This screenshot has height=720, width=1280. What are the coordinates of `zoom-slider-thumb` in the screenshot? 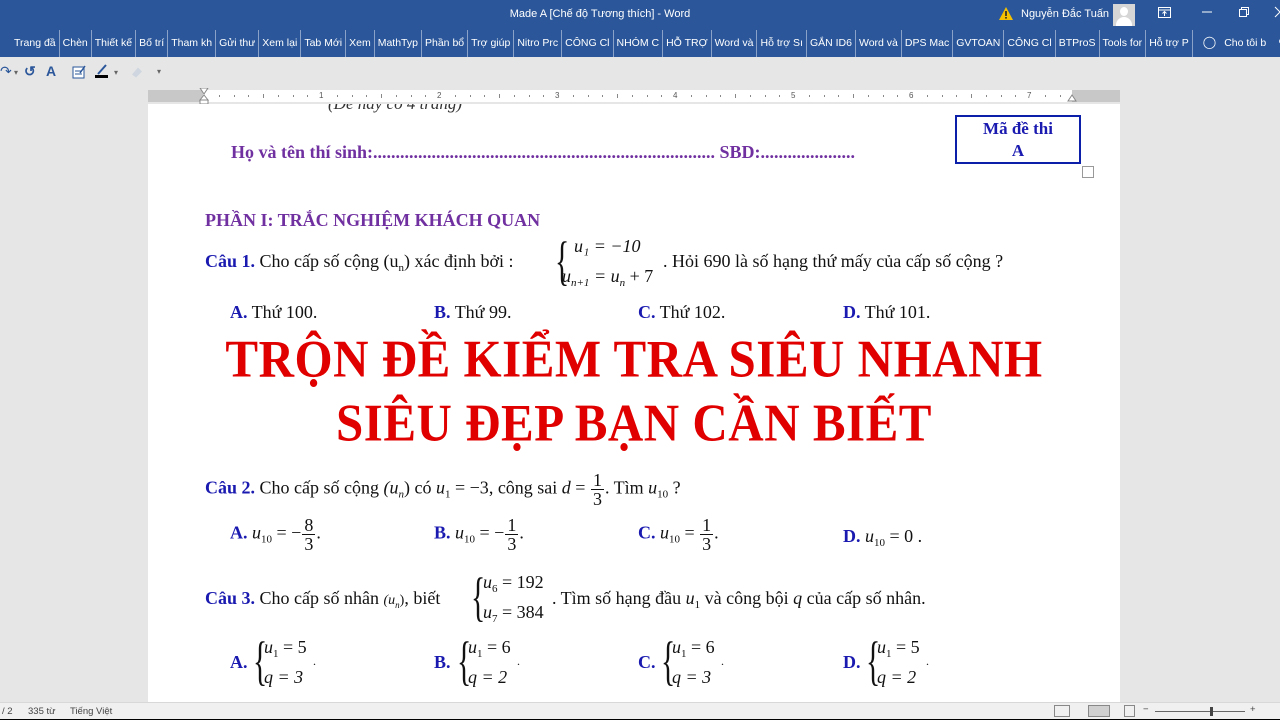 It's located at (1211, 711).